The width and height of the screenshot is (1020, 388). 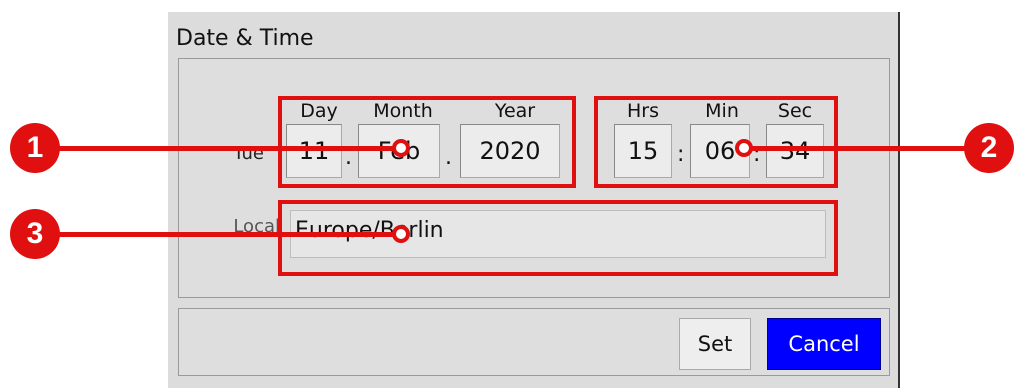 I want to click on cancel-button: Cancel, so click(x=824, y=344).